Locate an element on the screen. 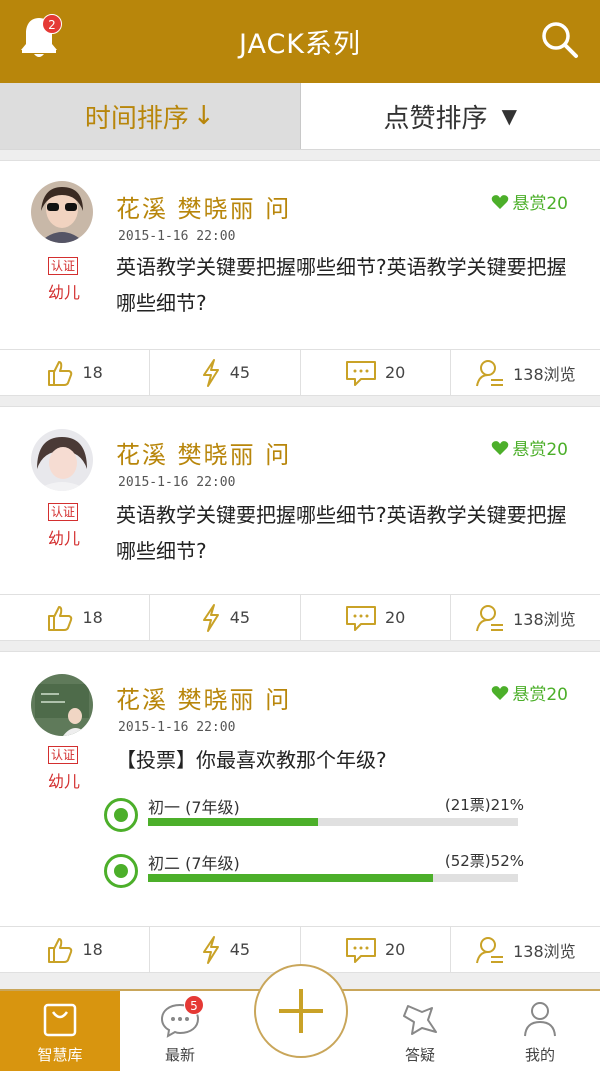 The height and width of the screenshot is (1071, 600). create-post-button is located at coordinates (301, 1011).